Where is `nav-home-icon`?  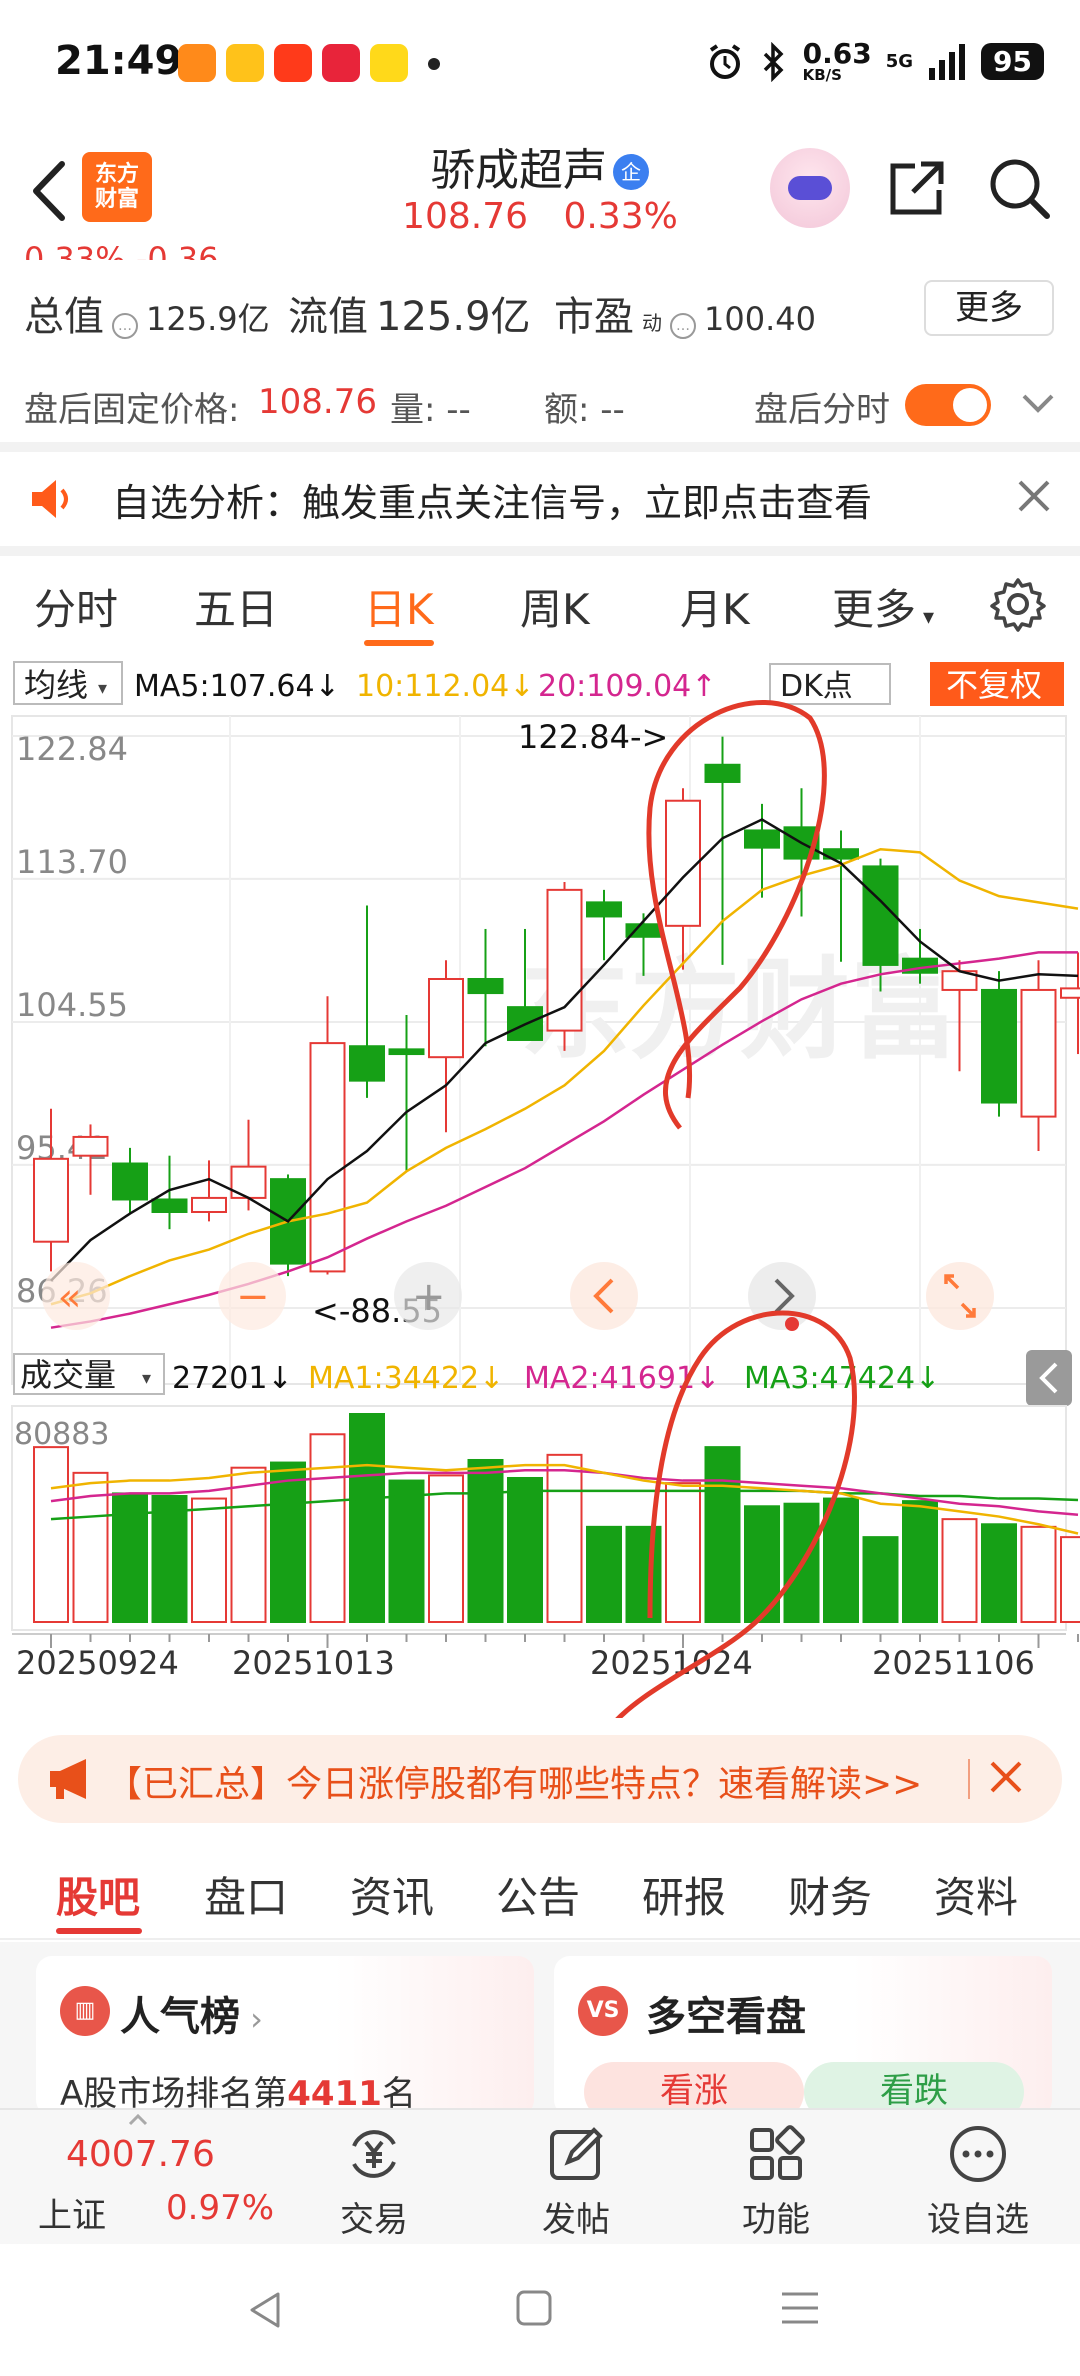 nav-home-icon is located at coordinates (534, 2308).